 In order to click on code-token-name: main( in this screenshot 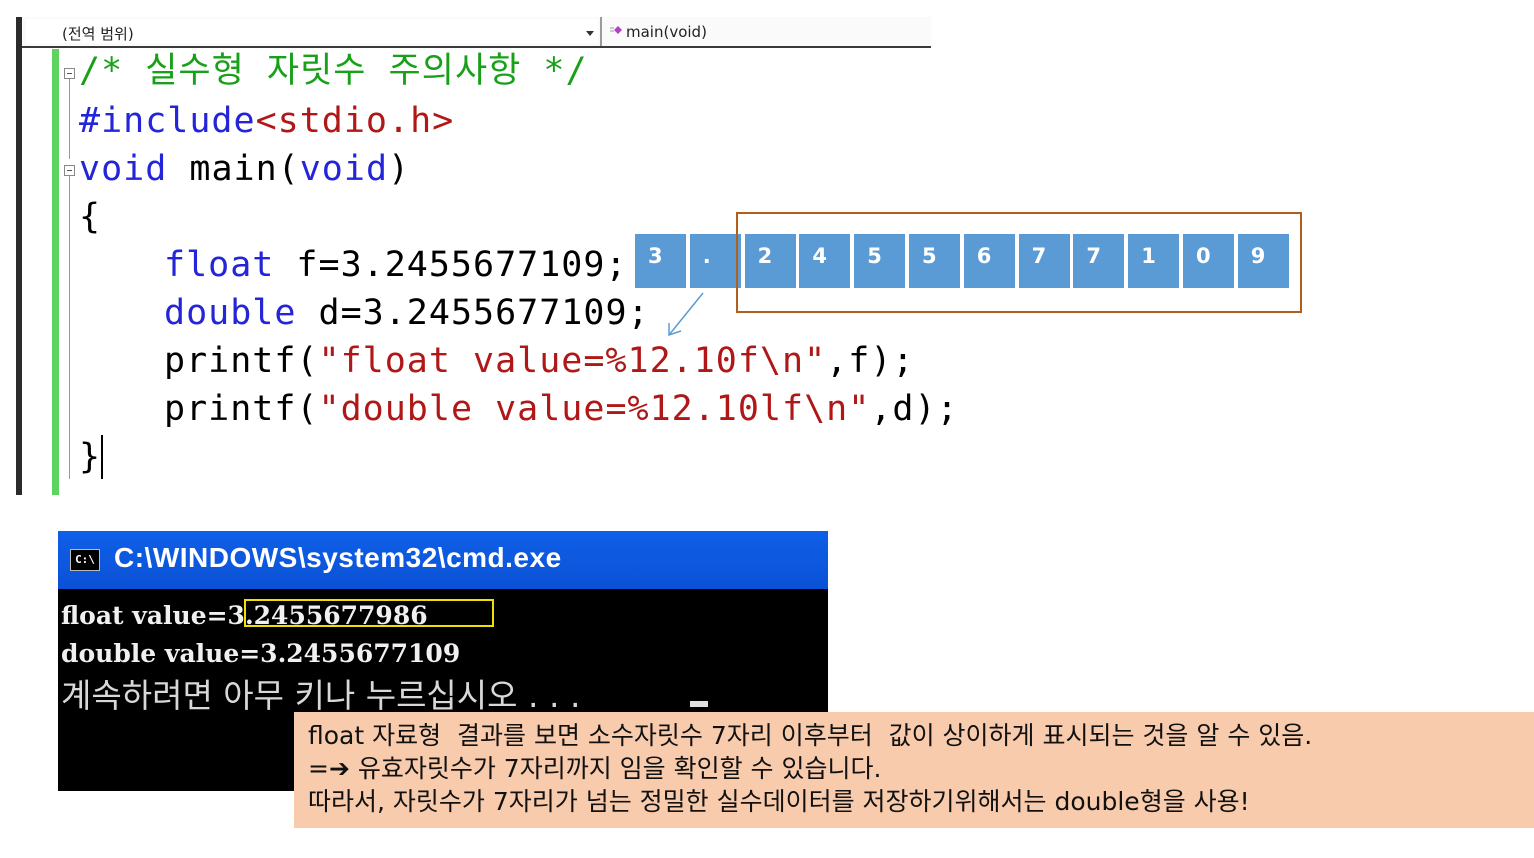, I will do `click(233, 169)`.